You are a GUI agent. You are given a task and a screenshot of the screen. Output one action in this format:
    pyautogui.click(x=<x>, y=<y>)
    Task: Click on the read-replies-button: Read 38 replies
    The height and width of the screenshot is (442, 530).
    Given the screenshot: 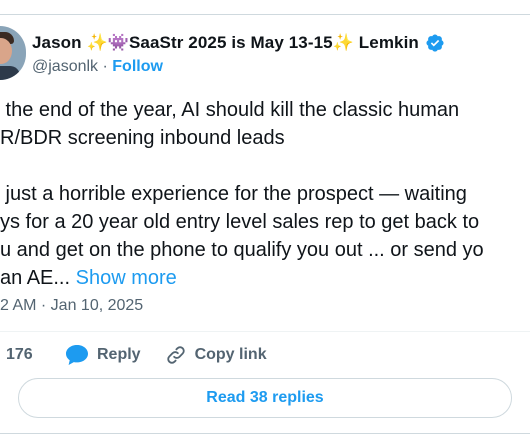 What is the action you would take?
    pyautogui.click(x=265, y=398)
    